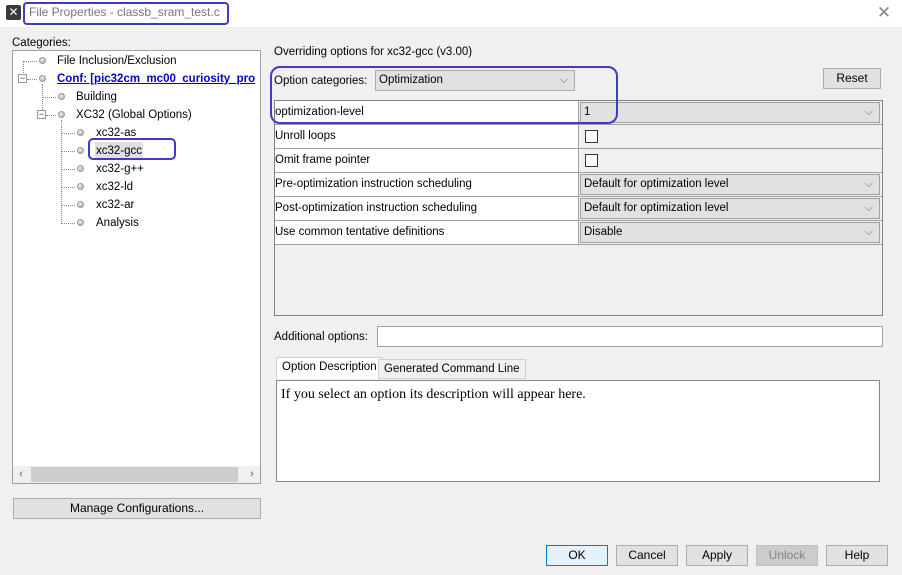 The image size is (902, 575). What do you see at coordinates (591, 160) in the screenshot?
I see `omit-frame-pointer-checkbox` at bounding box center [591, 160].